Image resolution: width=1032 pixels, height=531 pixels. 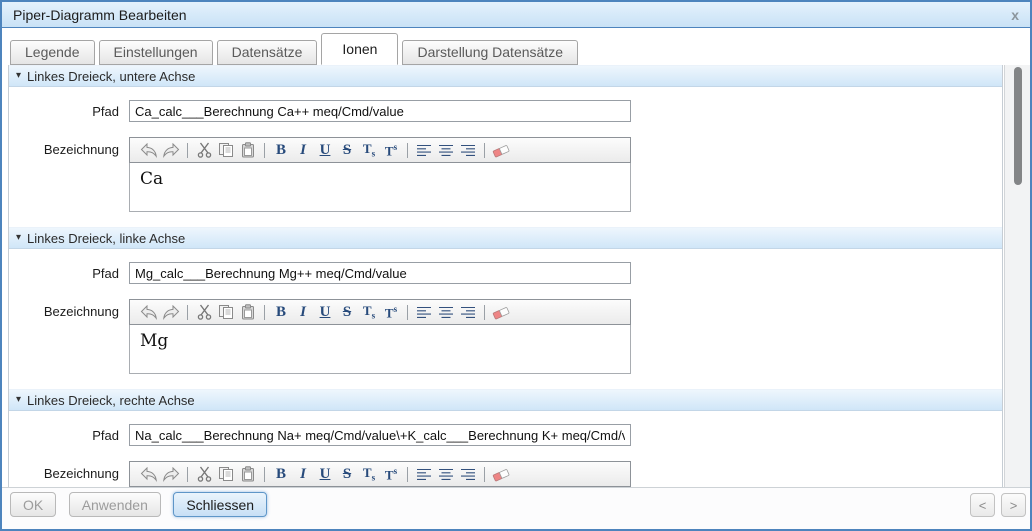 I want to click on pfad-input-untere-achse, so click(x=380, y=111).